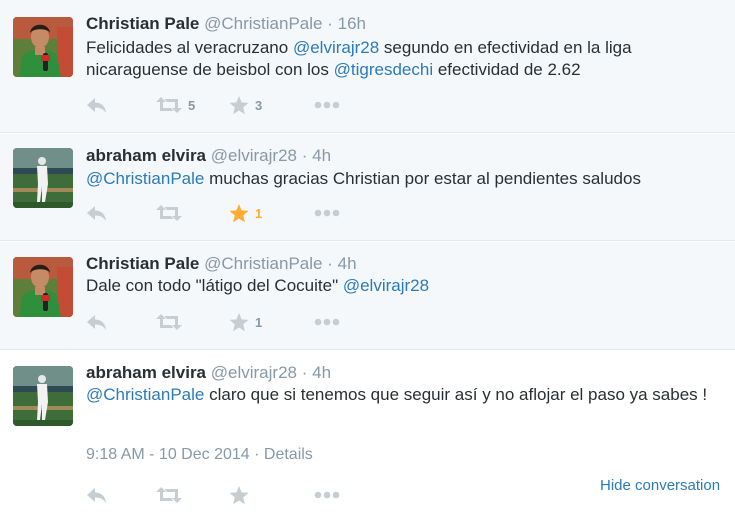 Image resolution: width=735 pixels, height=515 pixels. I want to click on tweet-detail-meta: 9:18 AM - 10 Dec 2014 · Details, so click(199, 455).